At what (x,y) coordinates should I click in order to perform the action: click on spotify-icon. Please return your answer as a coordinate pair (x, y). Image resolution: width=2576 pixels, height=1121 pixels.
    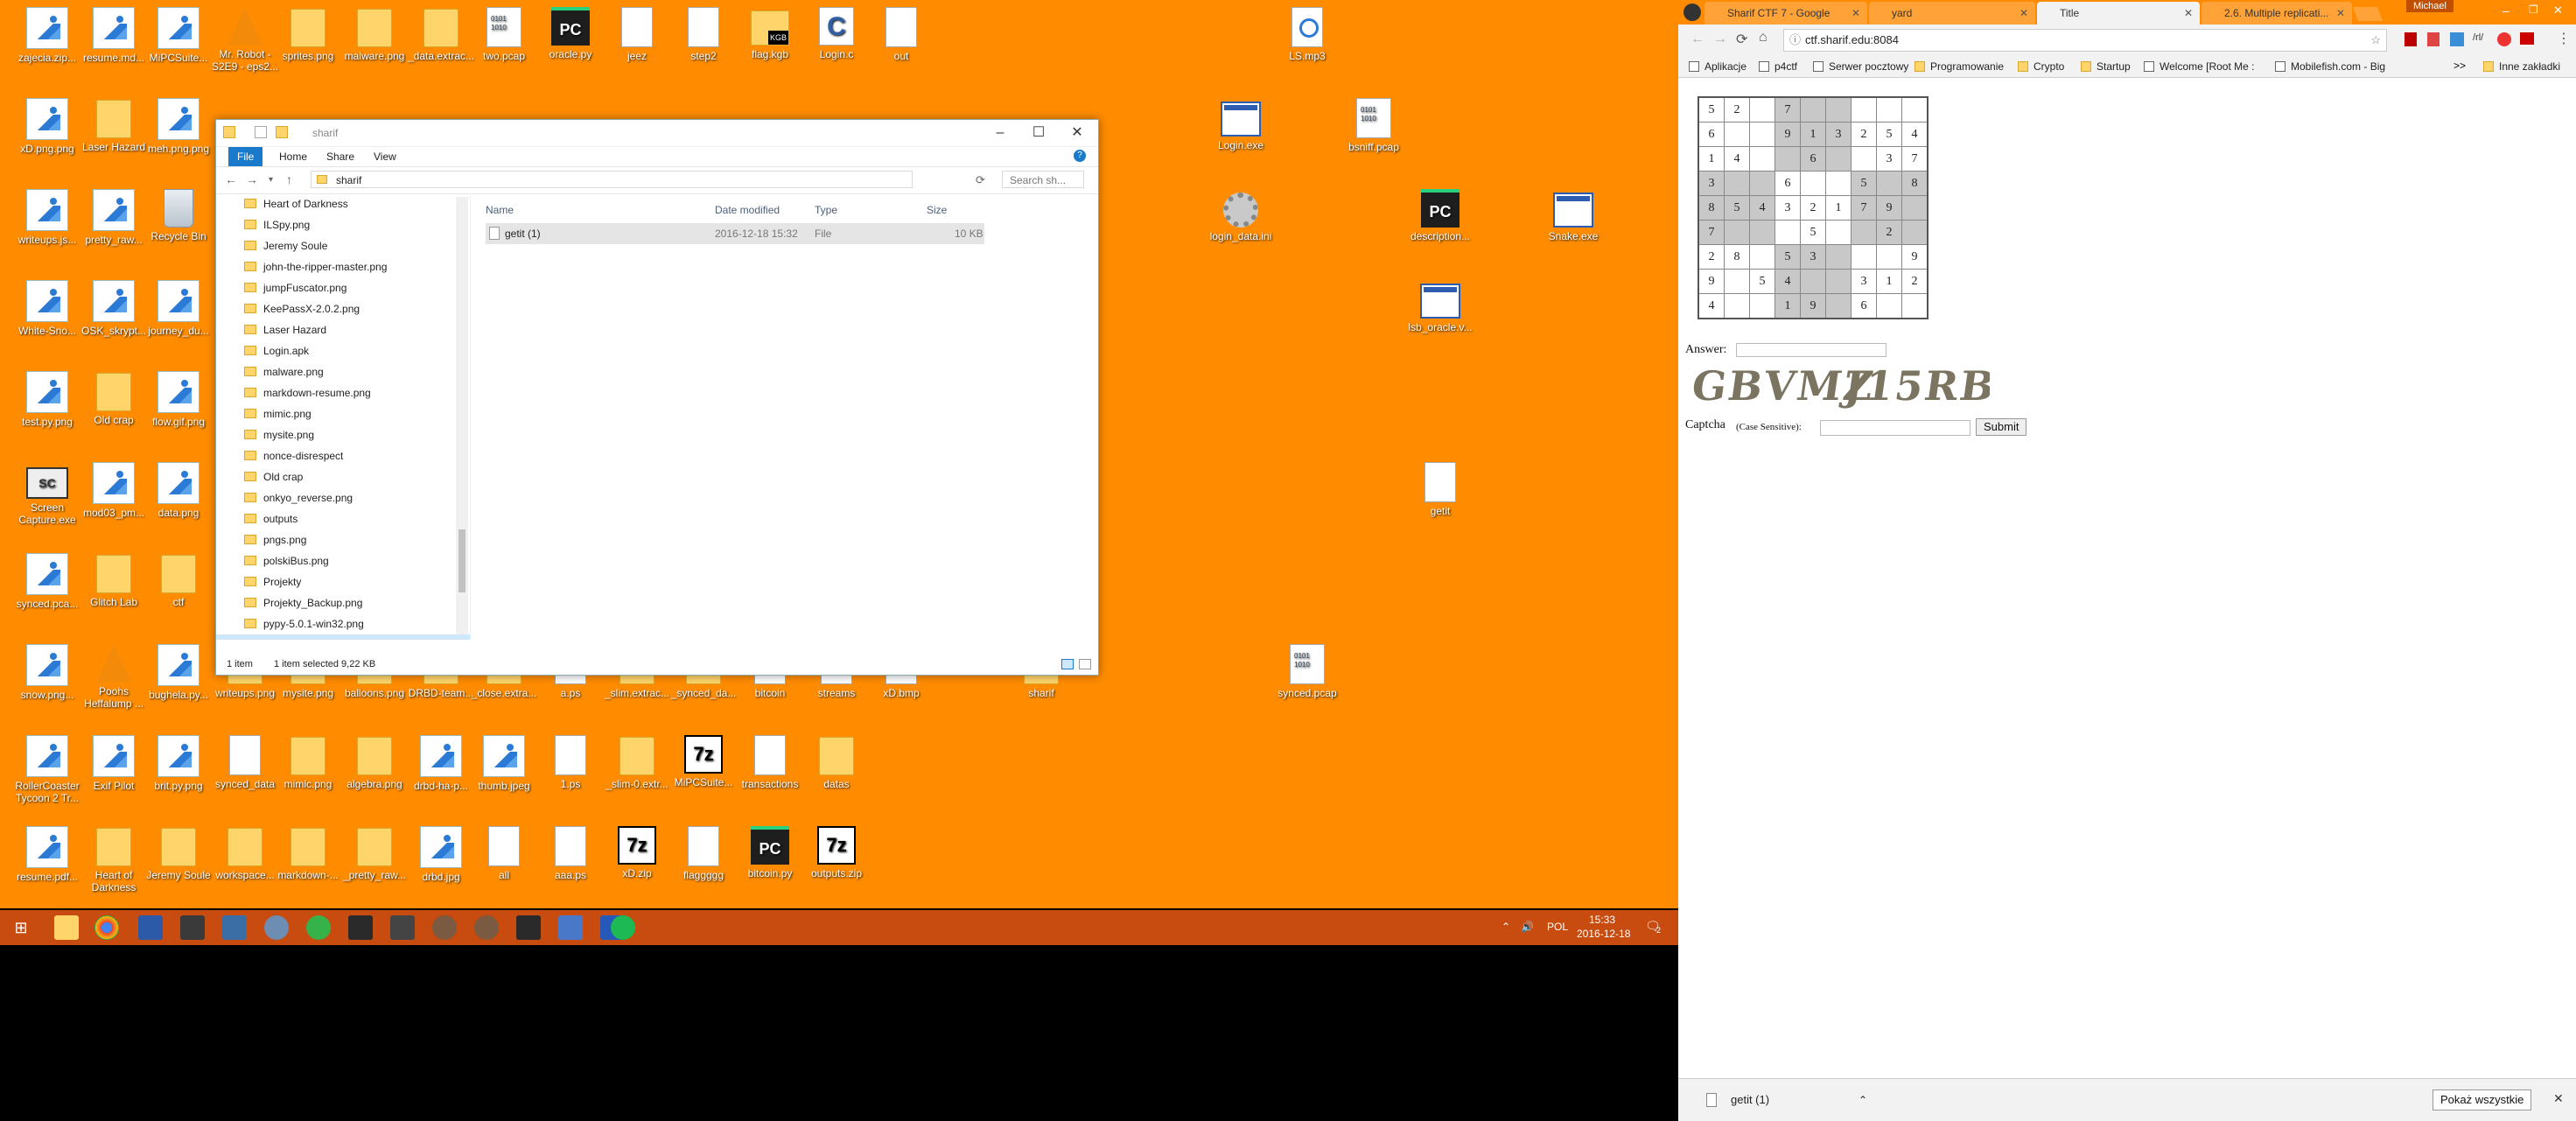
    Looking at the image, I should click on (623, 927).